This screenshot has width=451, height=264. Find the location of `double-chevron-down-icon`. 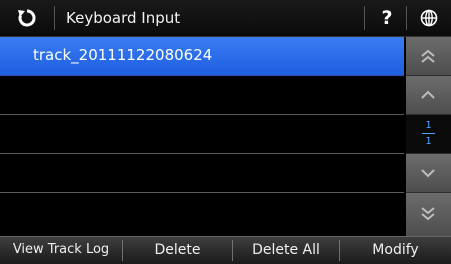

double-chevron-down-icon is located at coordinates (428, 214).